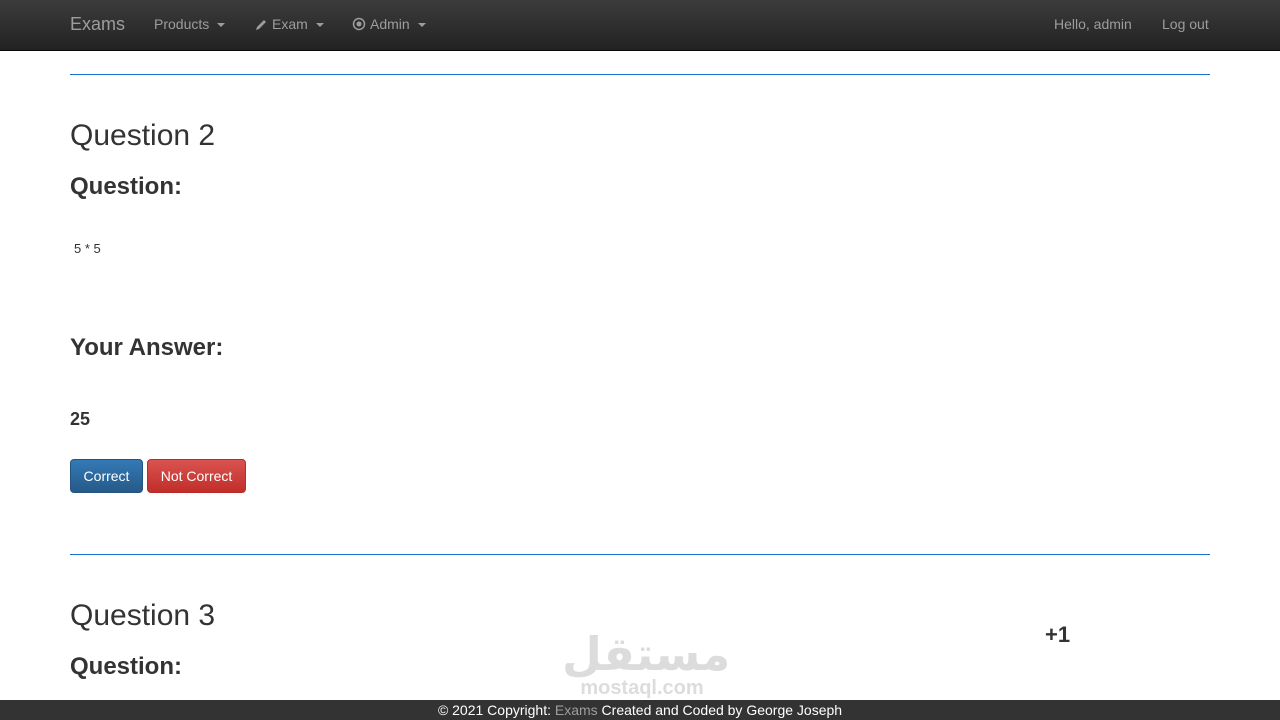 This screenshot has height=720, width=1280. Describe the element at coordinates (642, 688) in the screenshot. I see `watermark-latin: mostaql.com` at that location.